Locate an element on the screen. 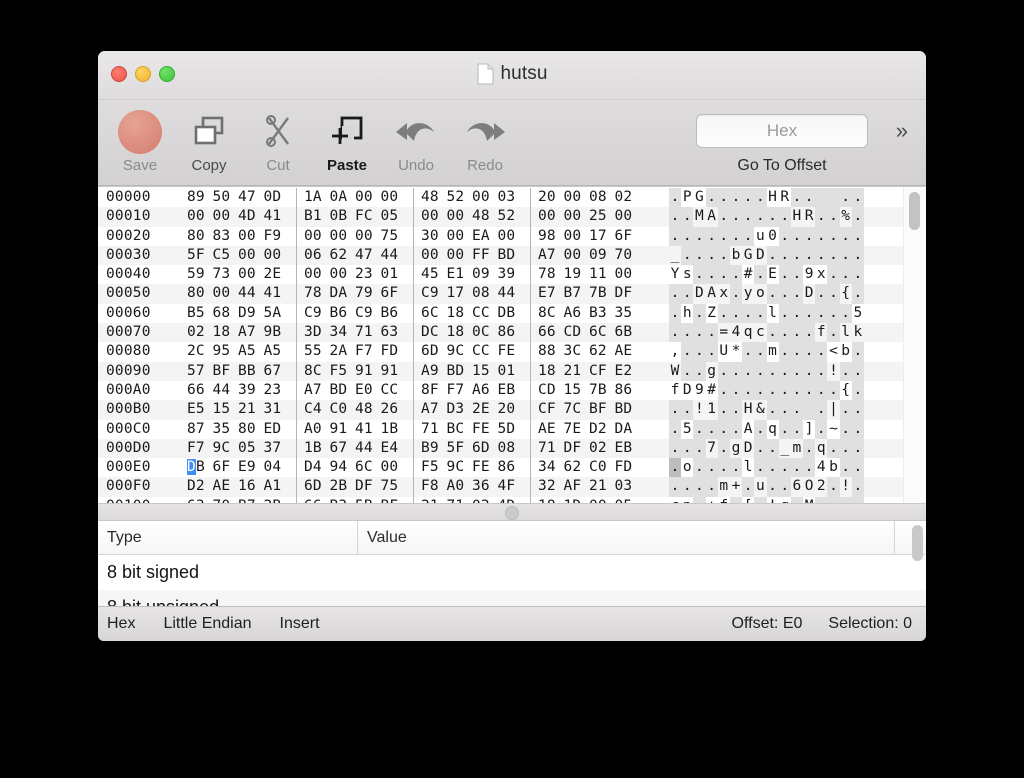 This screenshot has width=1024, height=778. hex-byte: A1 is located at coordinates (277, 486).